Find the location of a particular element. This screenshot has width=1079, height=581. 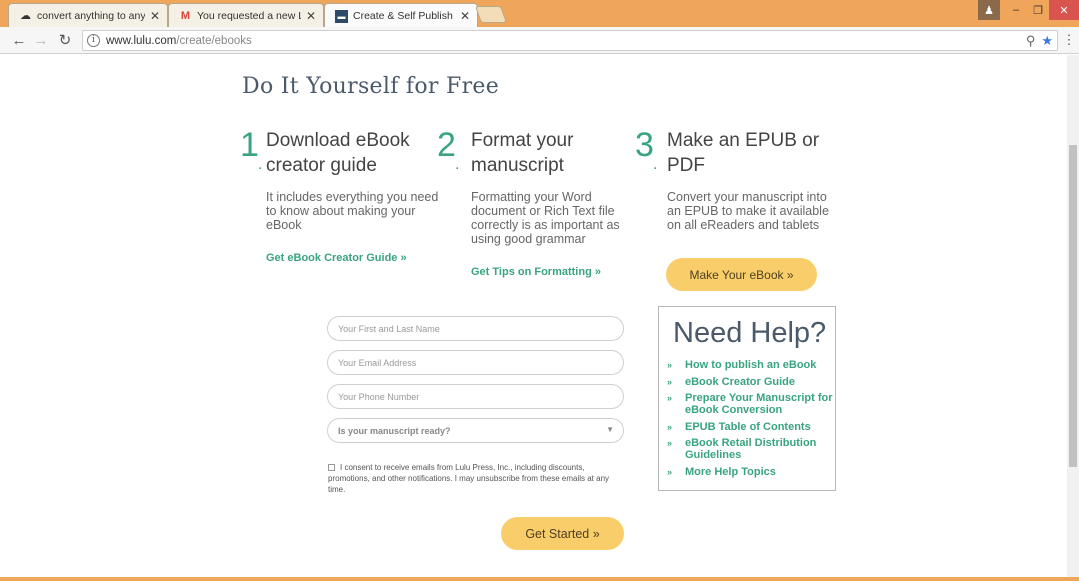

help-item: » EPUB Table of Contents is located at coordinates (750, 427).